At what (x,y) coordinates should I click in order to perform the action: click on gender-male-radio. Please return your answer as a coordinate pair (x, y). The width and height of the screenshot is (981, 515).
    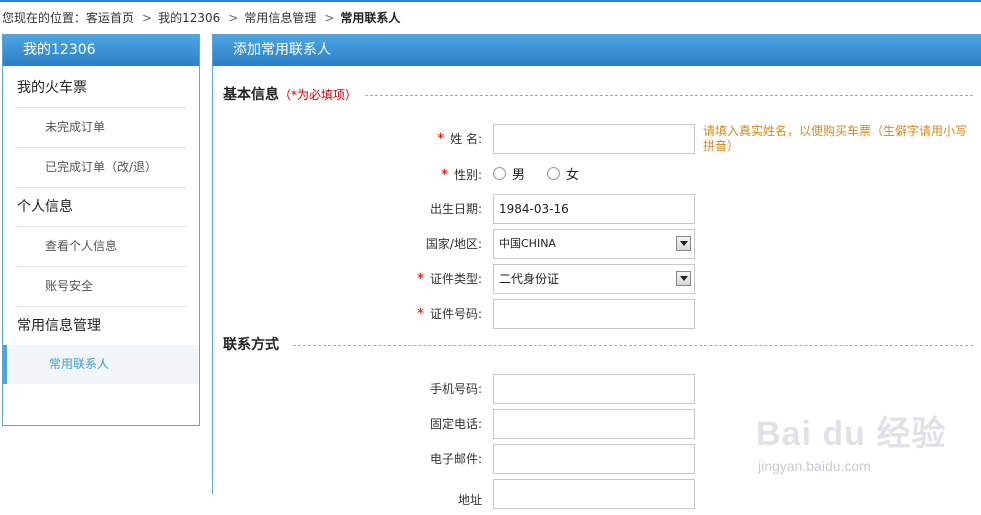
    Looking at the image, I should click on (499, 173).